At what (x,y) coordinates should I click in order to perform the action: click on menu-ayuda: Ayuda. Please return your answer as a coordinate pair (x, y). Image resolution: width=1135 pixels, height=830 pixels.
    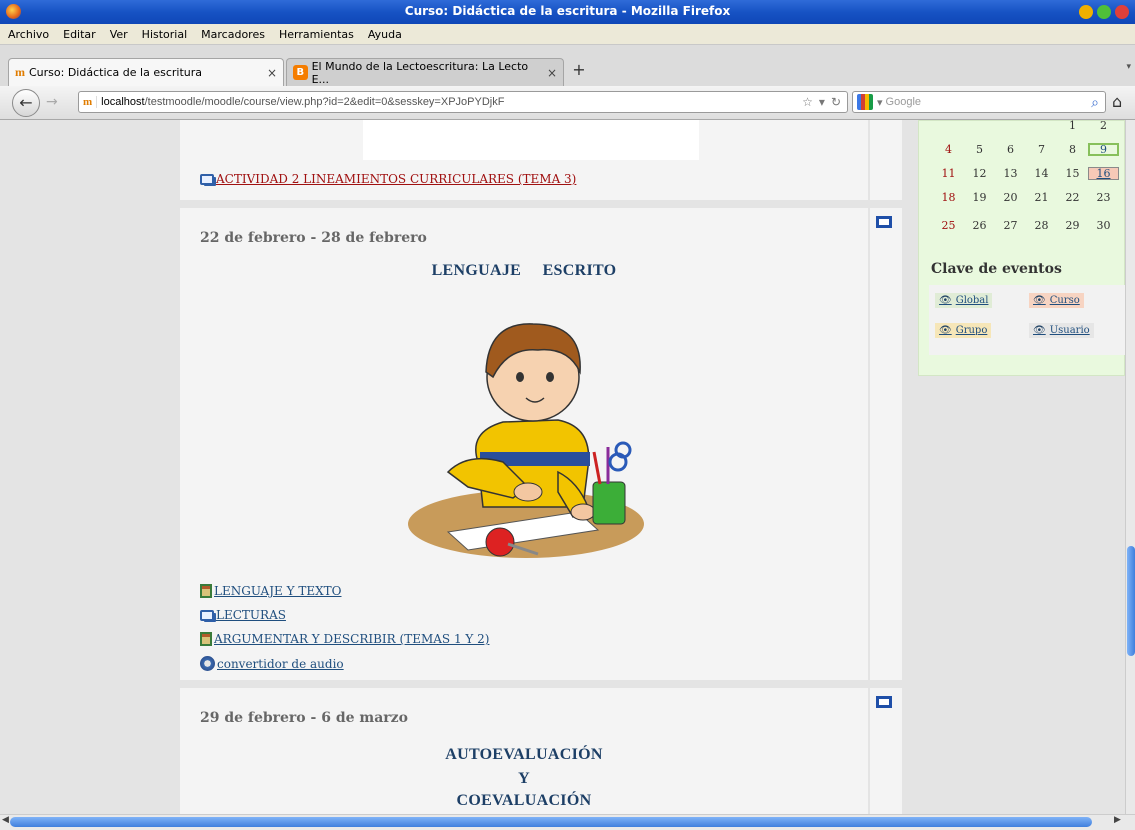
    Looking at the image, I should click on (385, 34).